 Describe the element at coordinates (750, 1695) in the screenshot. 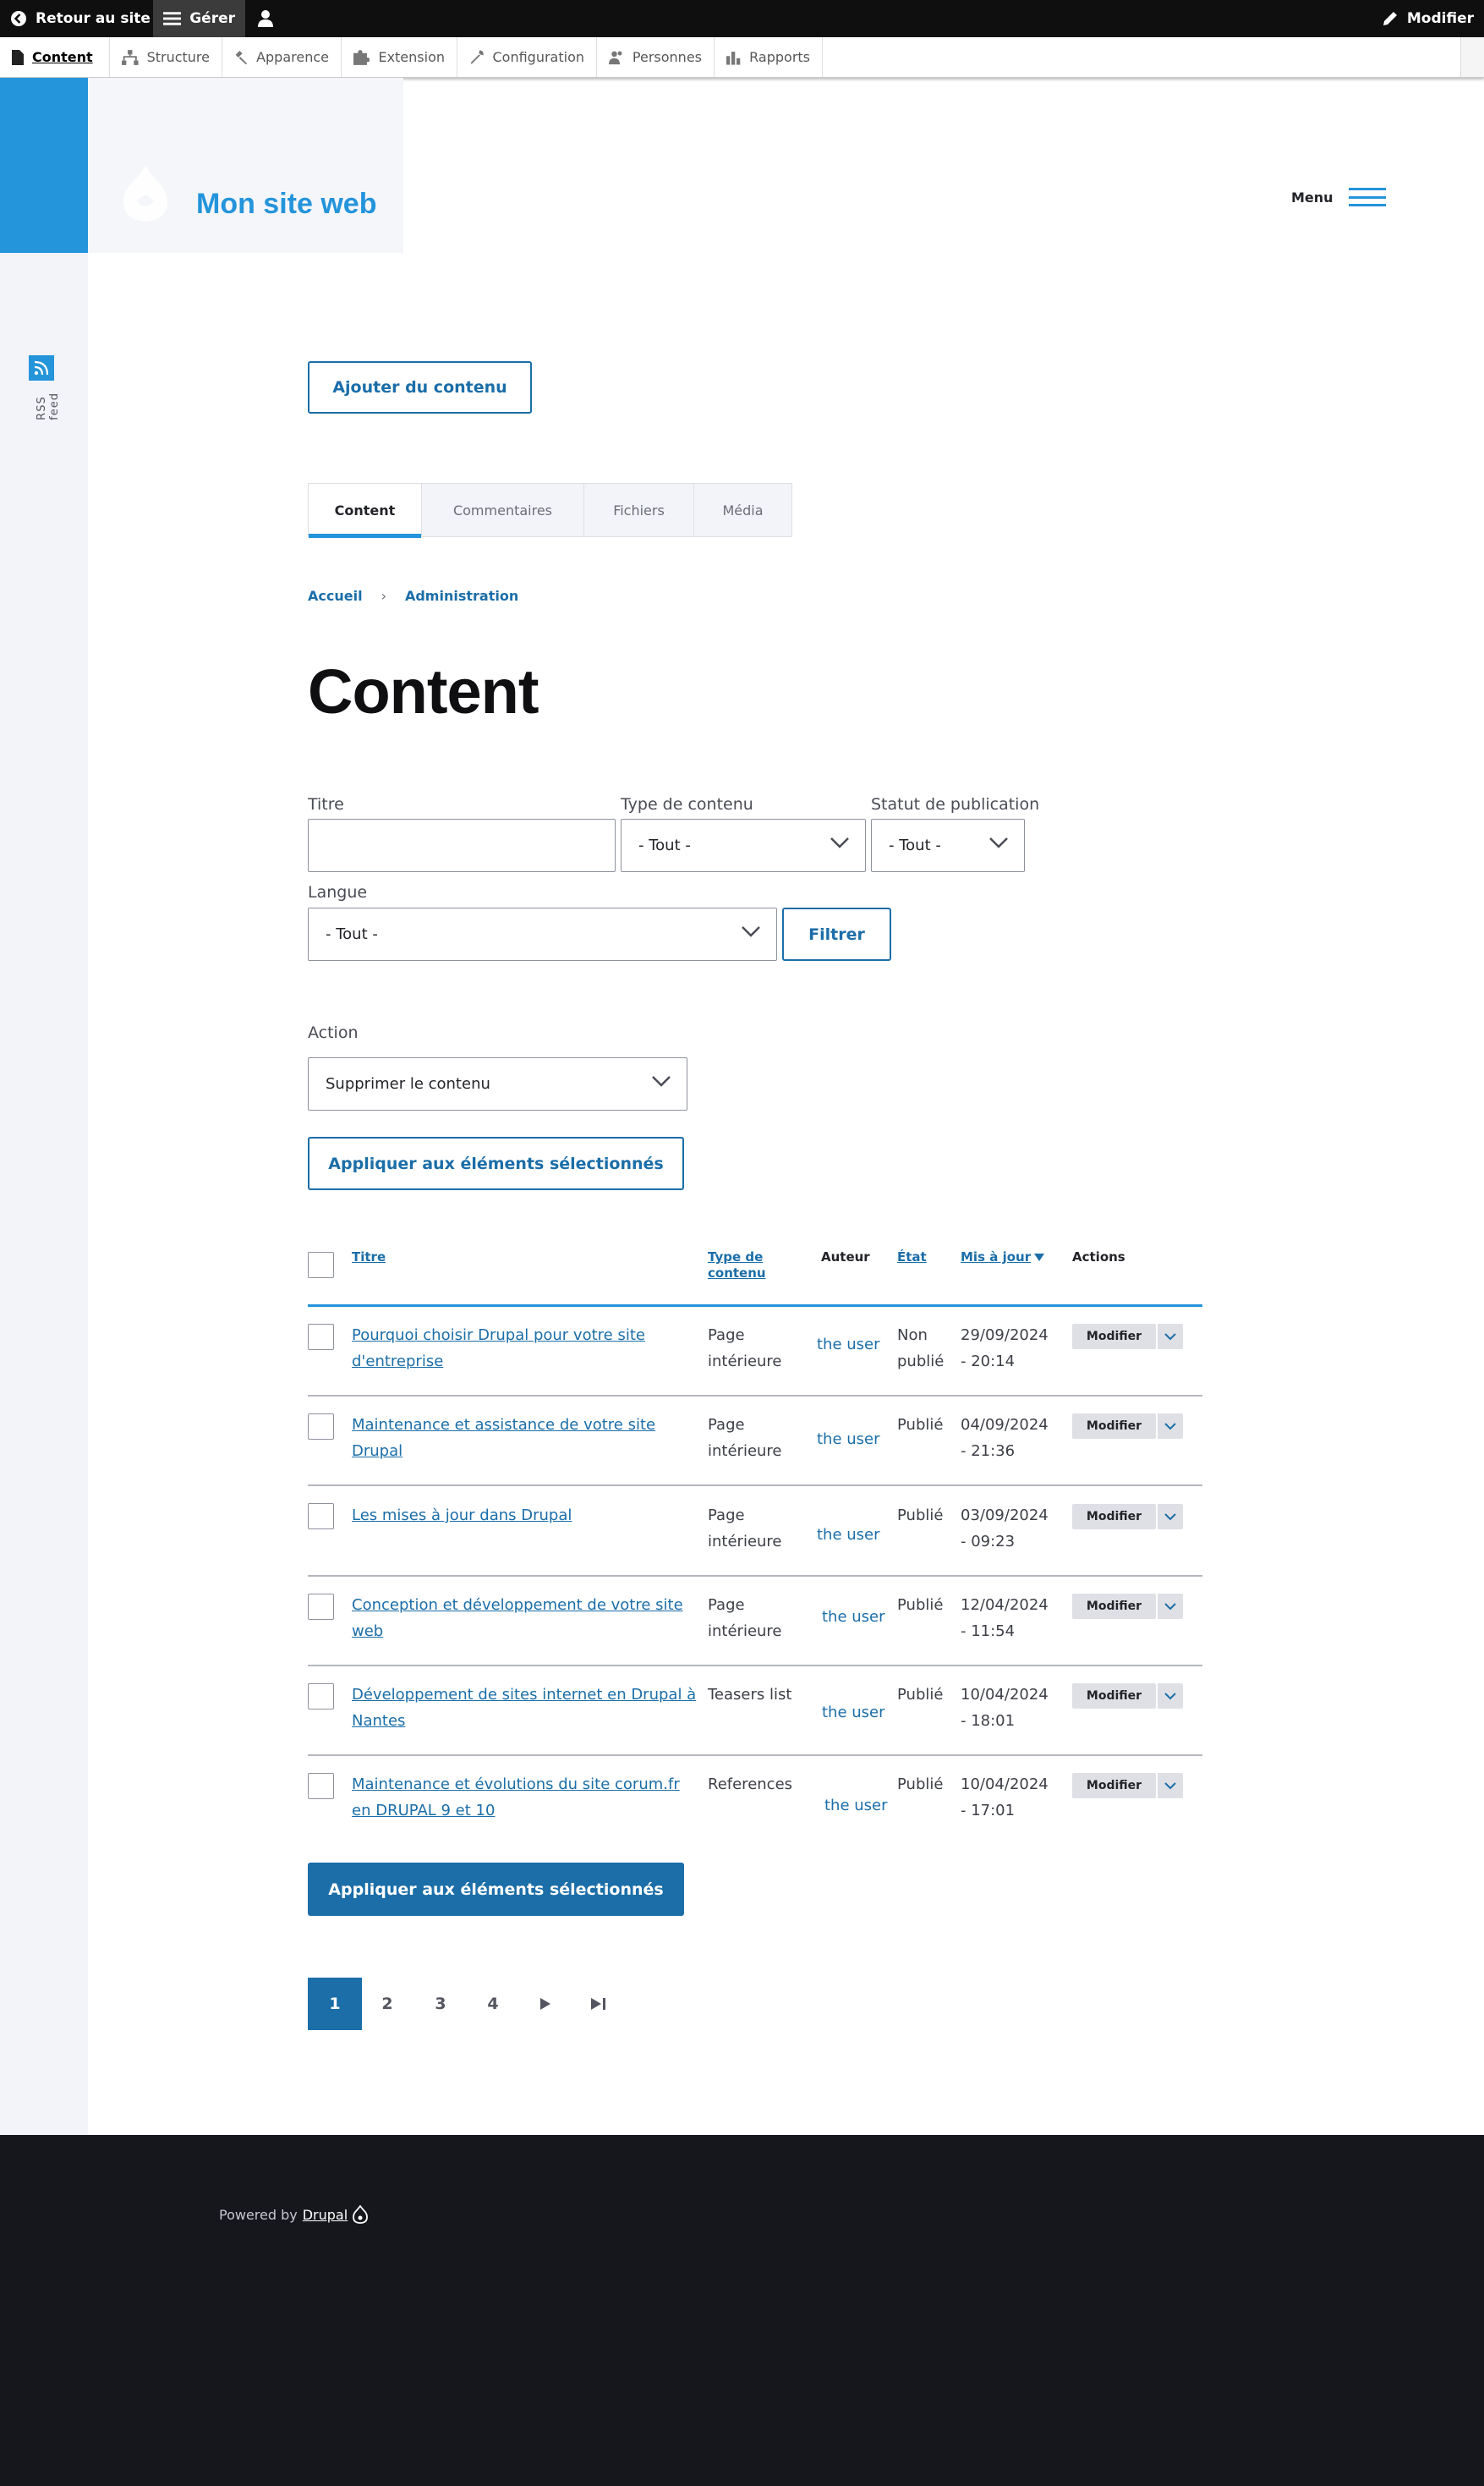

I see `row-type: Teasers list` at that location.